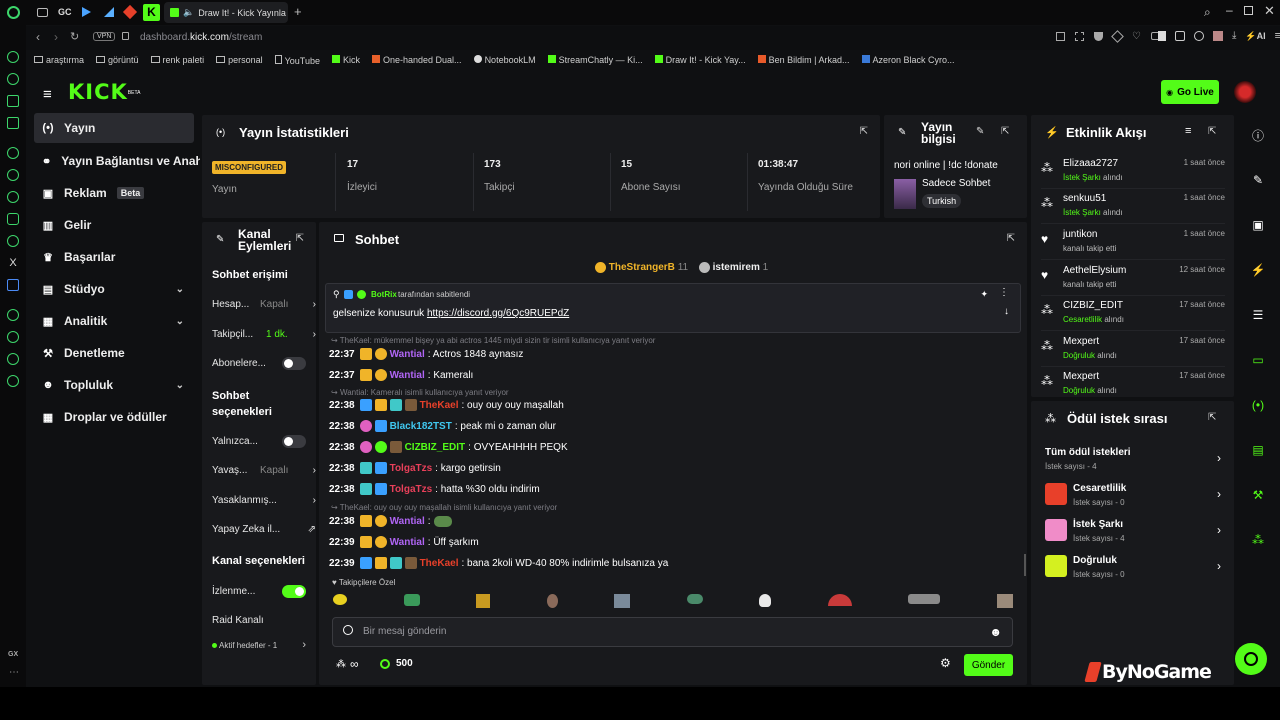  I want to click on opera-logo-icon, so click(13, 12).